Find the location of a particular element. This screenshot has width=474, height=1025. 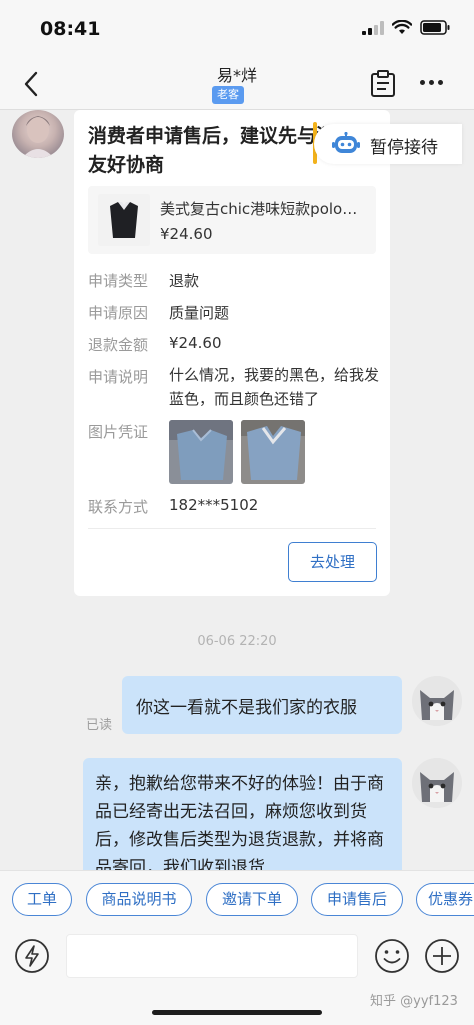

plus-icon is located at coordinates (442, 956).